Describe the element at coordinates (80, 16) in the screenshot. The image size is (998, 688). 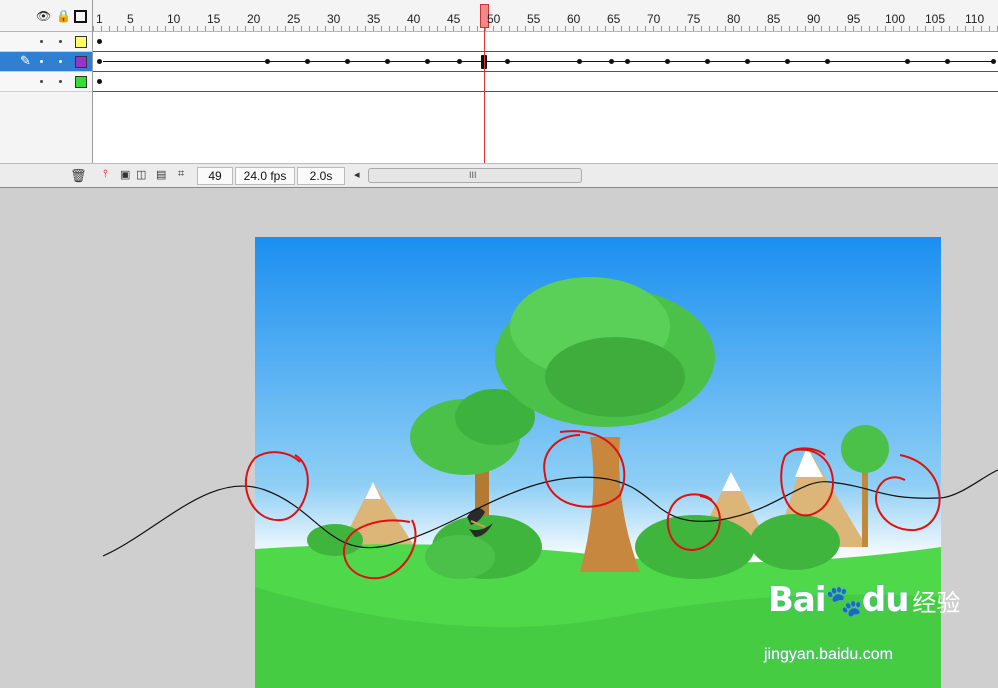
I see `outline-icon` at that location.